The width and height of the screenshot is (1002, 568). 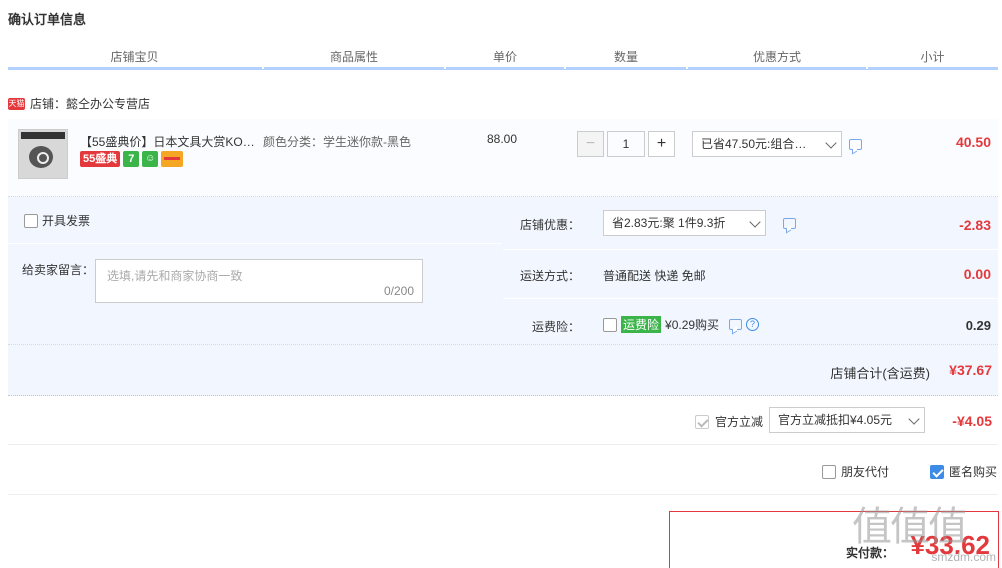 I want to click on anonymous-option: 匿名购买, so click(x=963, y=471).